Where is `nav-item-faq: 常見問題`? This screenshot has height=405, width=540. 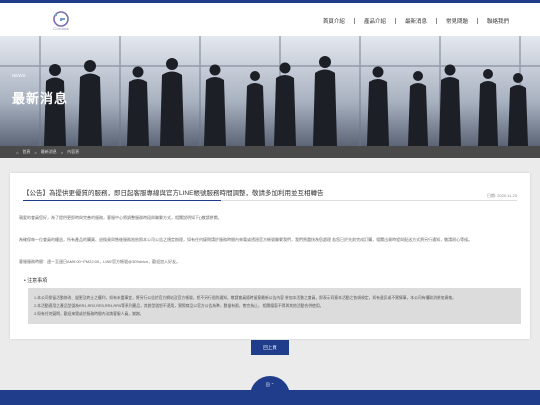
nav-item-faq: 常見問題 is located at coordinates (457, 21).